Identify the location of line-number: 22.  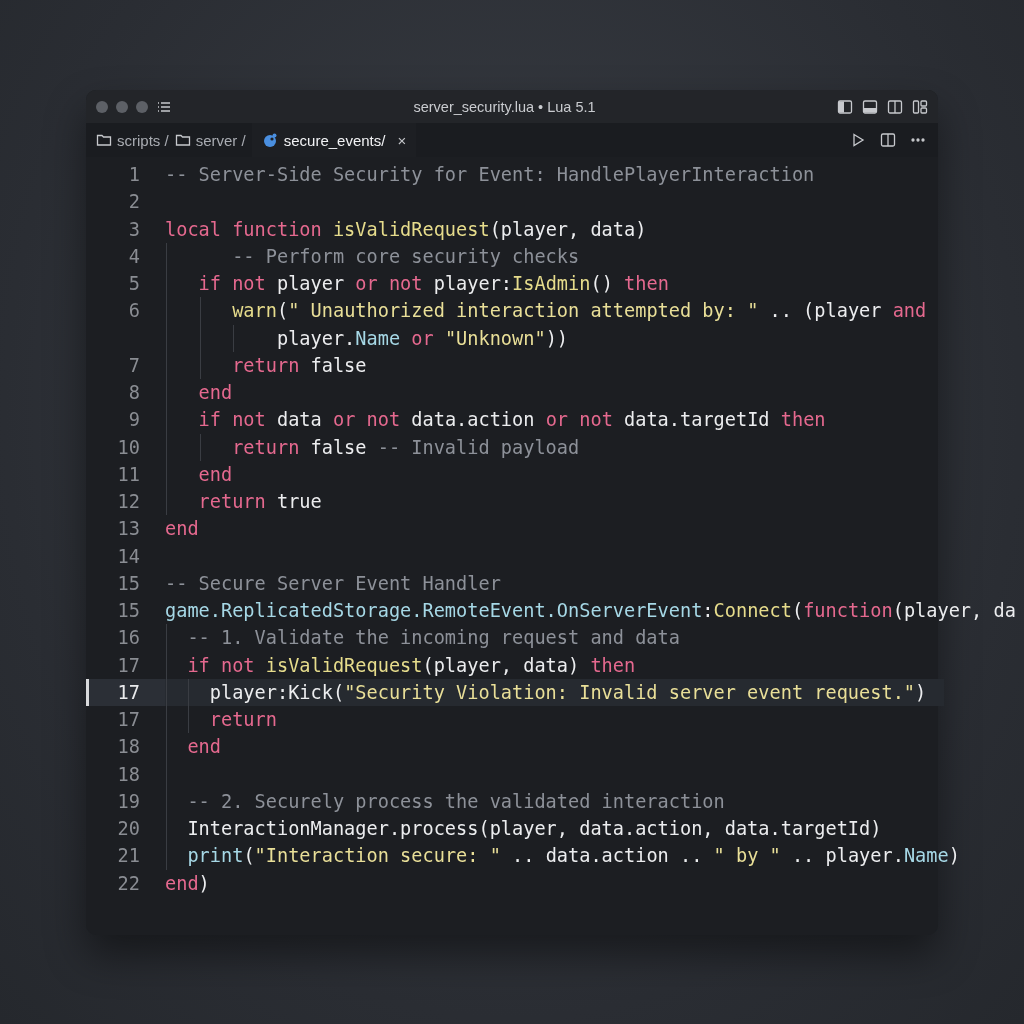
(128, 883).